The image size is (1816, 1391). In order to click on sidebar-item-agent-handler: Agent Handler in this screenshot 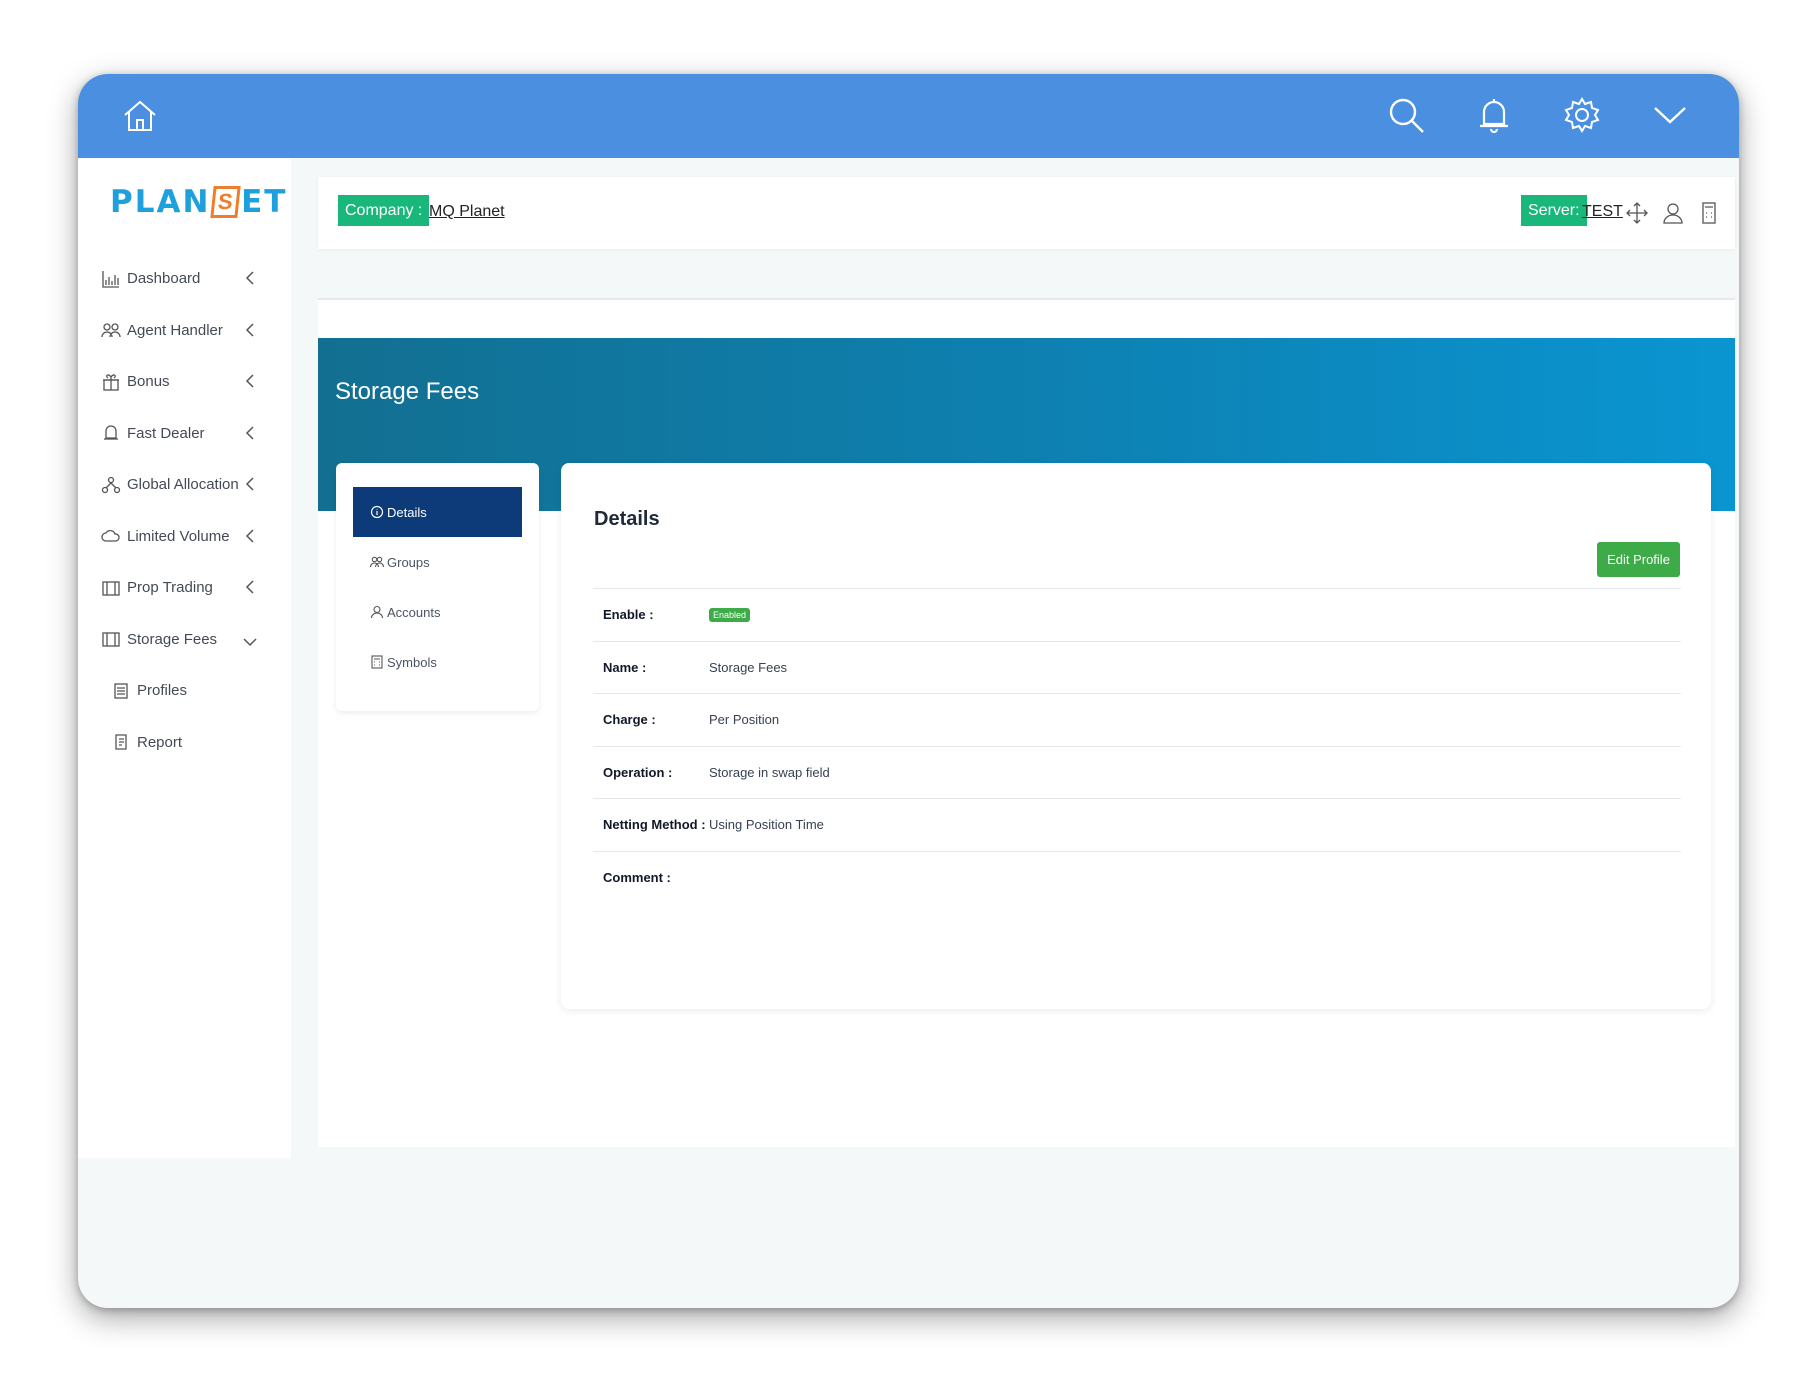, I will do `click(184, 331)`.